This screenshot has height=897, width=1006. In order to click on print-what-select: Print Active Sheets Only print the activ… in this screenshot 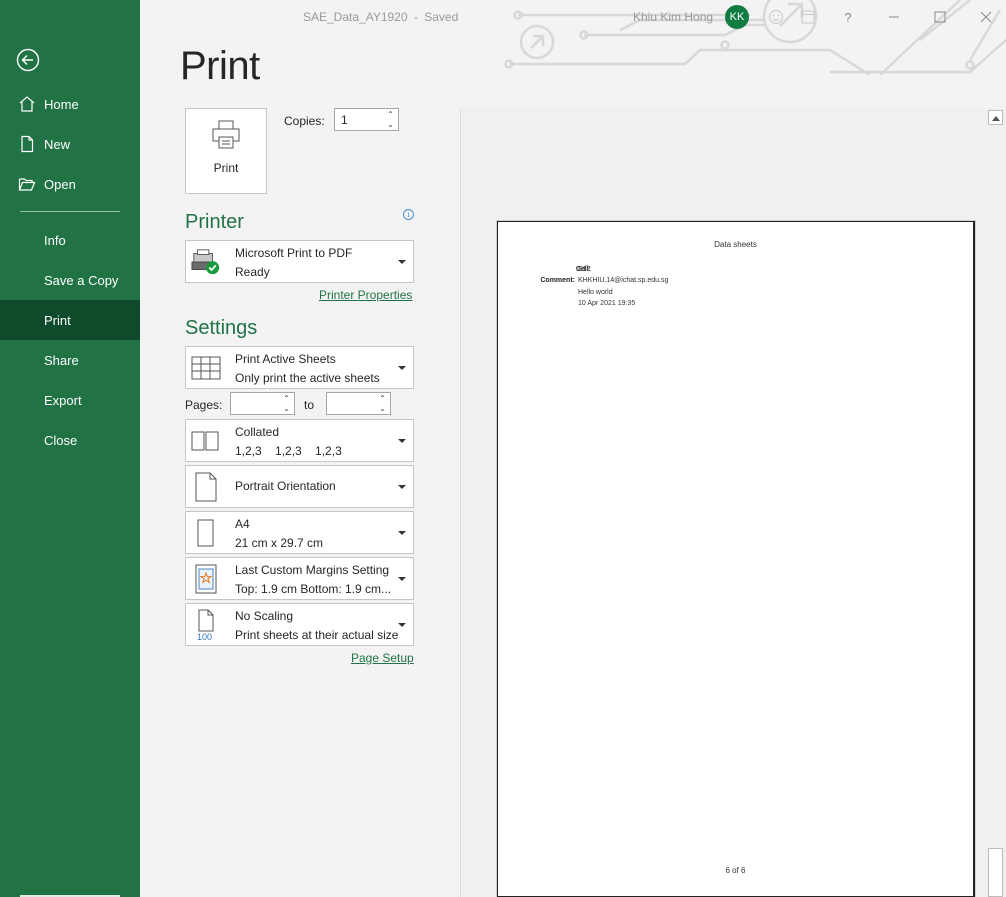, I will do `click(299, 367)`.